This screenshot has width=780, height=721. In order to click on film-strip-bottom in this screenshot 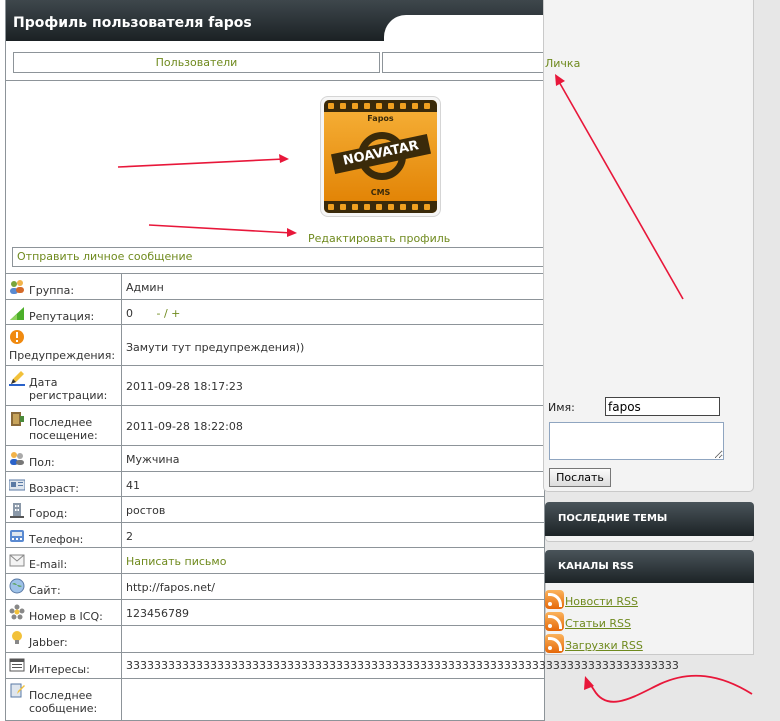, I will do `click(380, 207)`.